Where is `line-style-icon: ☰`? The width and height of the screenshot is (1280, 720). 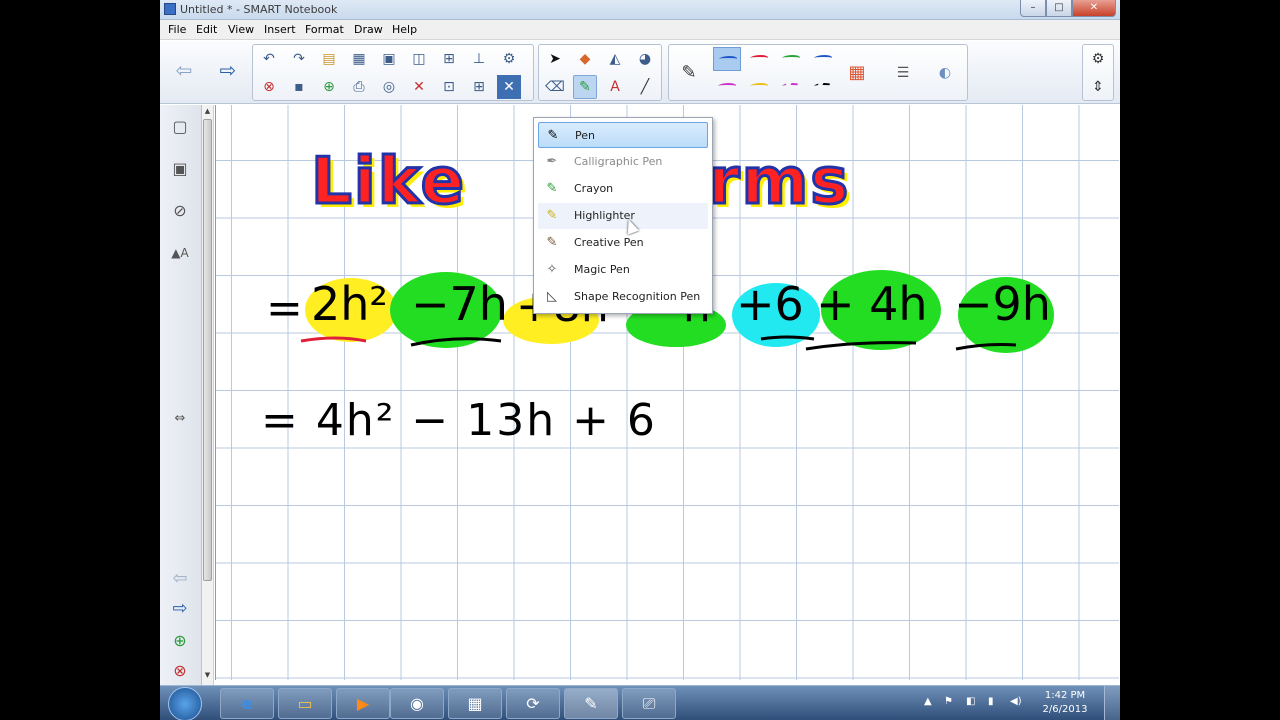 line-style-icon: ☰ is located at coordinates (903, 73).